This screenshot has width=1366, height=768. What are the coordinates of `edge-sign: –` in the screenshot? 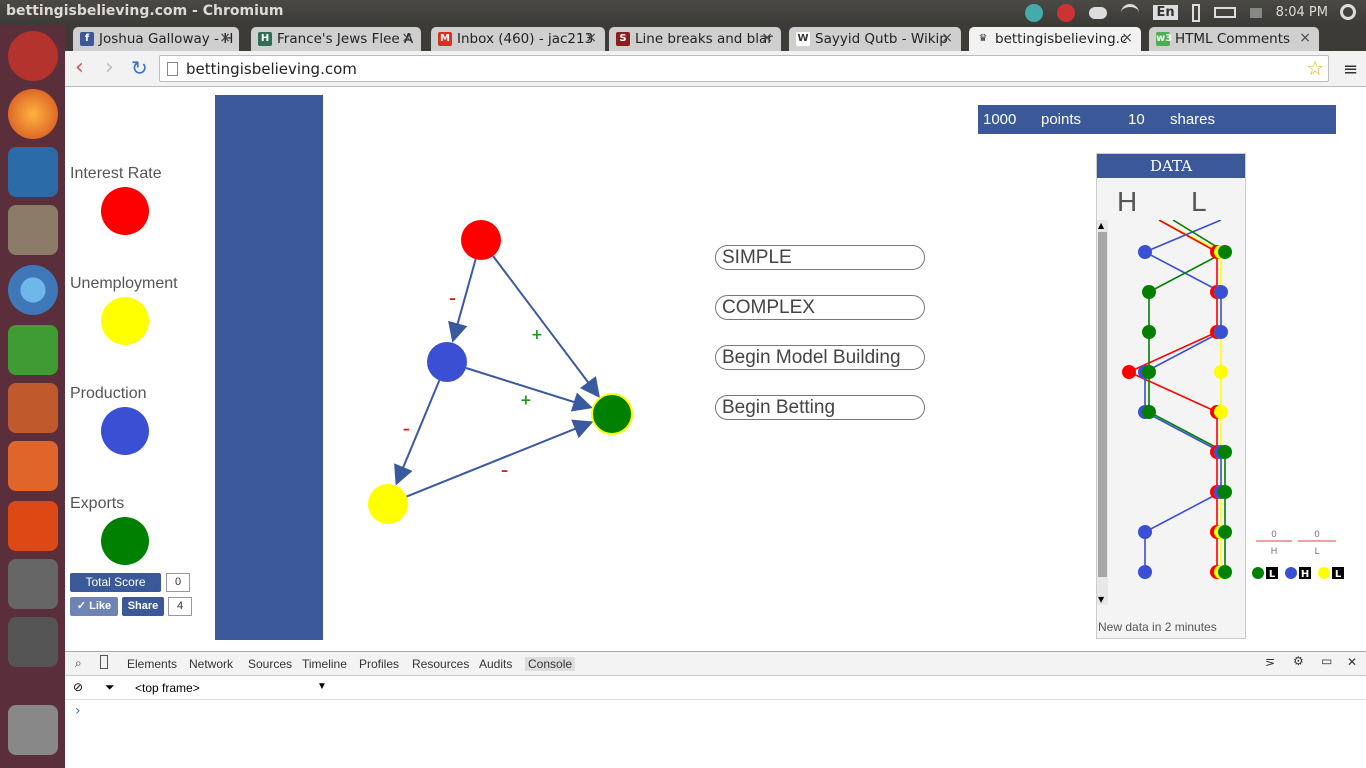 It's located at (504, 471).